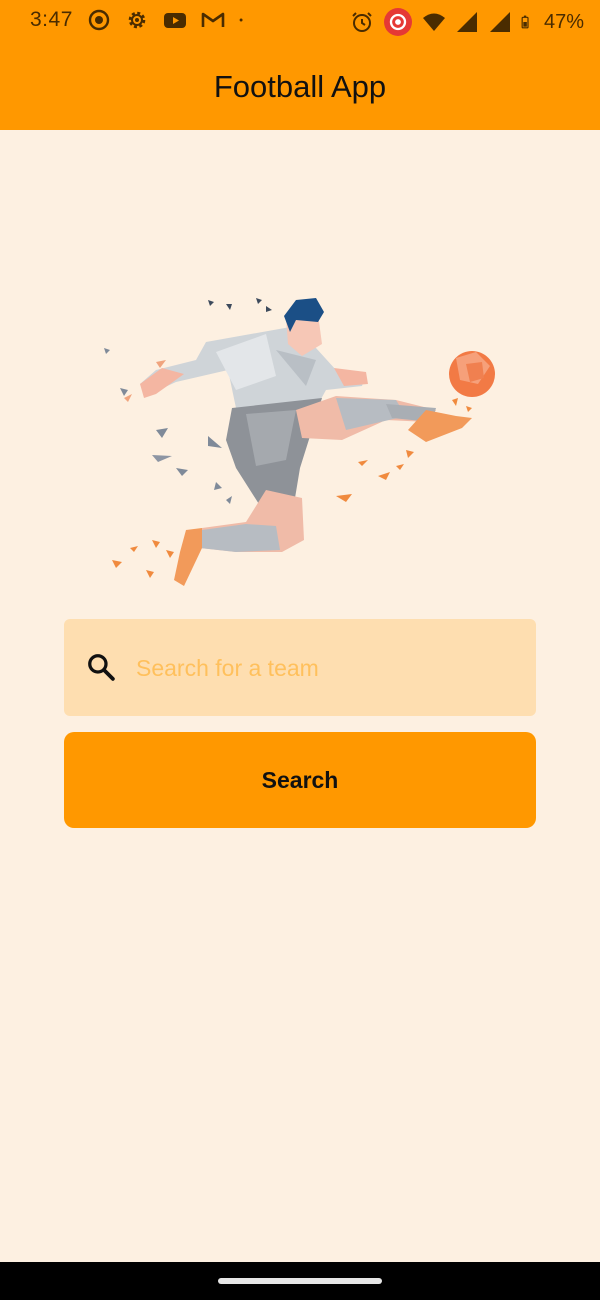 The image size is (600, 1300). What do you see at coordinates (300, 780) in the screenshot?
I see `search-button: Search` at bounding box center [300, 780].